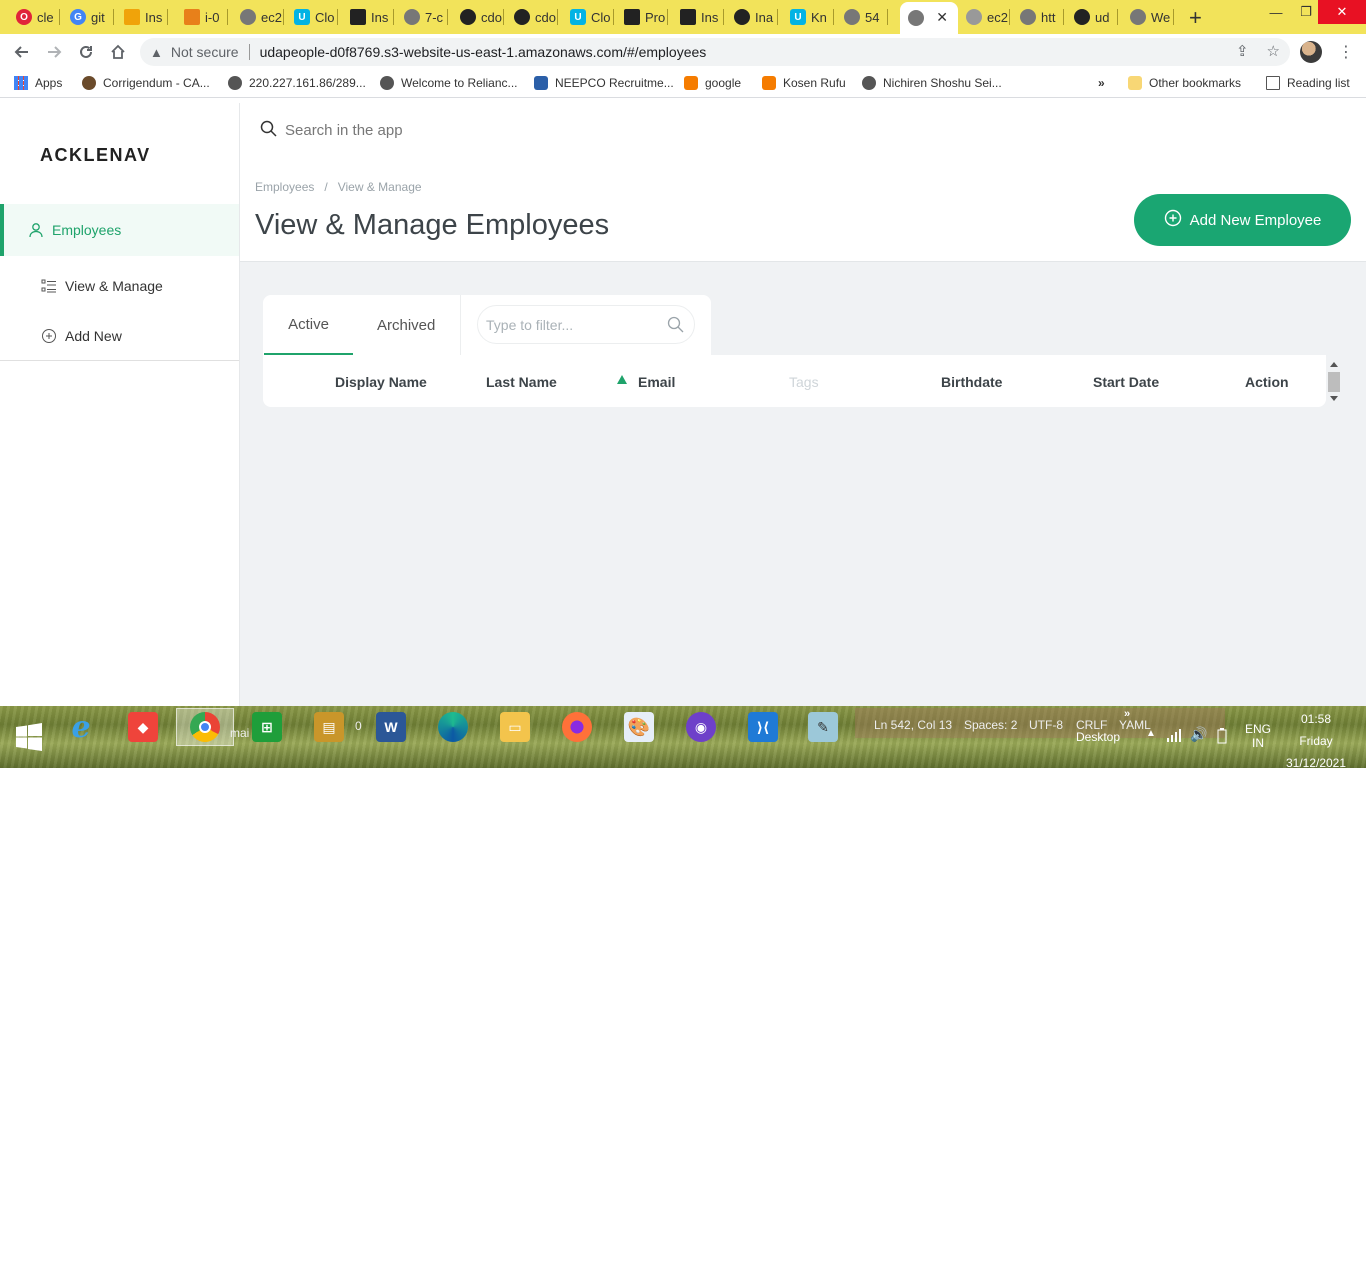 The width and height of the screenshot is (1366, 1280). What do you see at coordinates (143, 727) in the screenshot?
I see `taskbar-anydesk: ◆` at bounding box center [143, 727].